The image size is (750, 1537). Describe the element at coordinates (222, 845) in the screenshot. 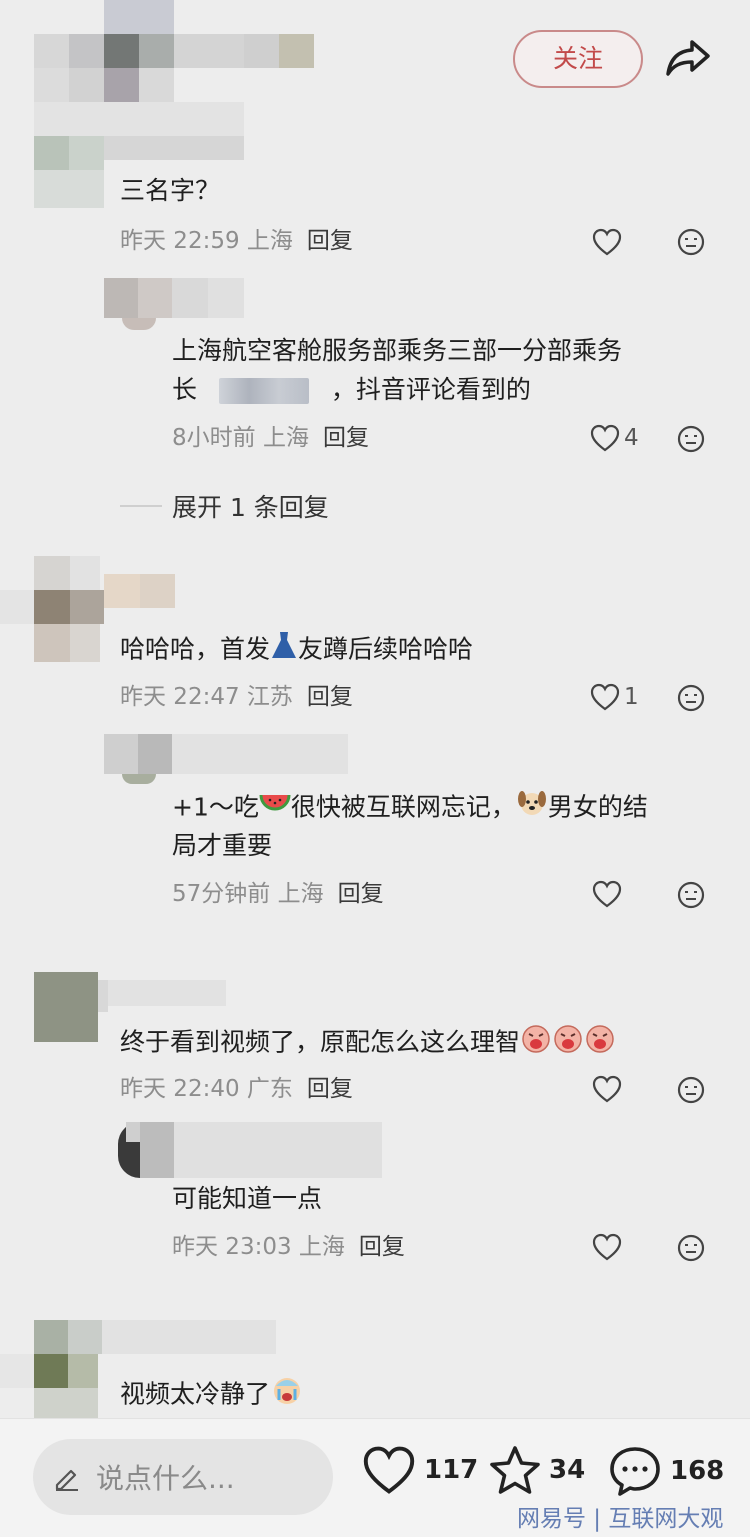

I see `reply-text-line2: 局才重要` at that location.